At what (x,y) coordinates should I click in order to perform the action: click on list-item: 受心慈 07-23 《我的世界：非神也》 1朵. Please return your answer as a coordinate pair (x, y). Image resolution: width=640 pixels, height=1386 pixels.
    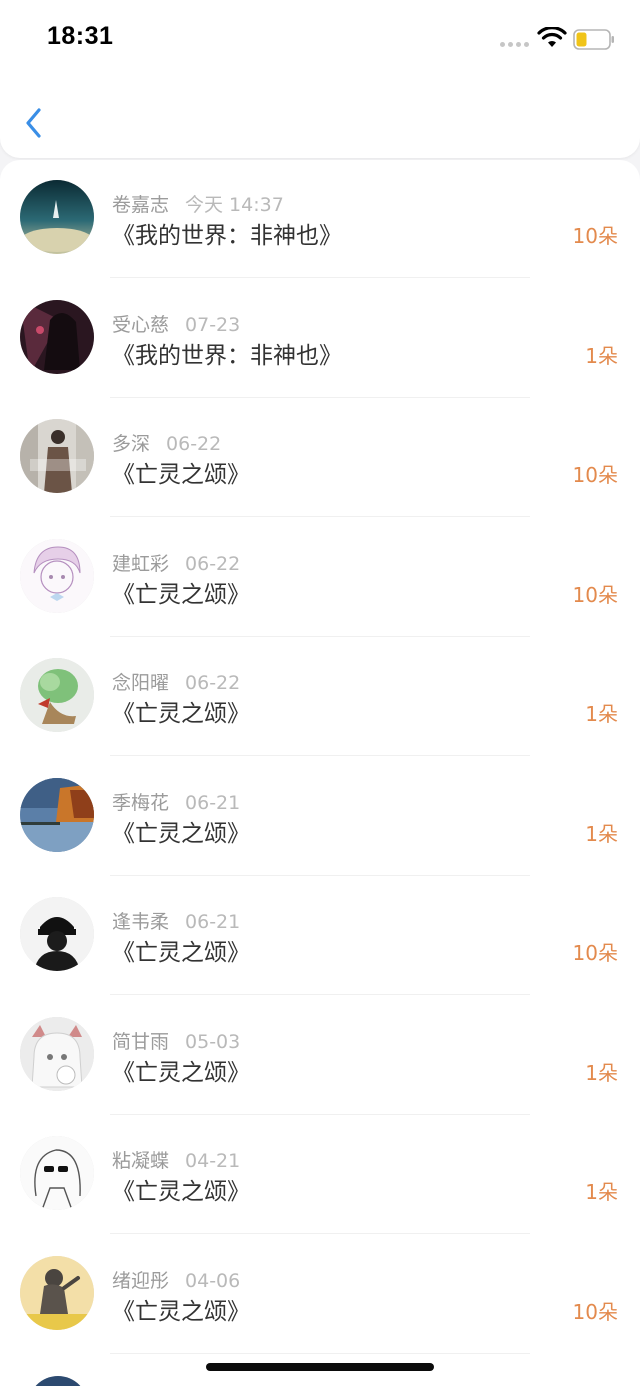
    Looking at the image, I should click on (320, 340).